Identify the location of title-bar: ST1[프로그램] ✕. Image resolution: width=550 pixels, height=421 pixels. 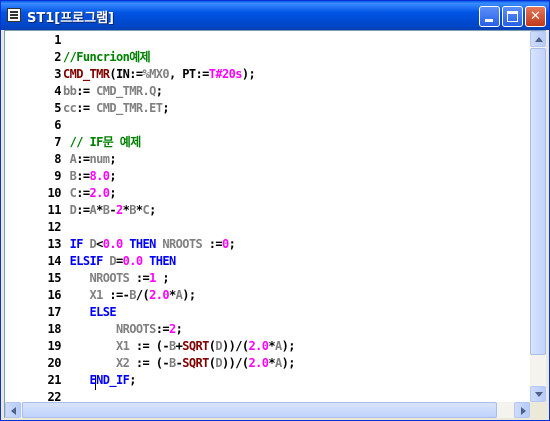
(275, 15).